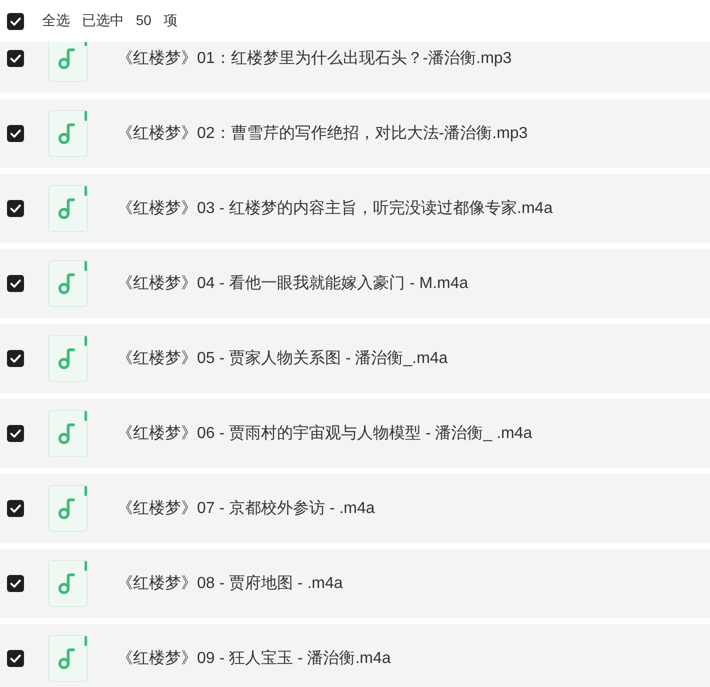 The image size is (710, 687). Describe the element at coordinates (314, 58) in the screenshot. I see `file-name: 《红楼梦》01：红楼梦里为什么出现石头？-潘治衡.mp3` at that location.